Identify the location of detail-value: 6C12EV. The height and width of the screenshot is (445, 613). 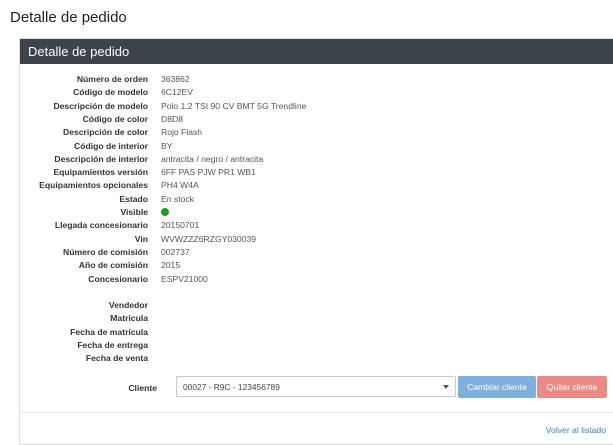
(177, 92).